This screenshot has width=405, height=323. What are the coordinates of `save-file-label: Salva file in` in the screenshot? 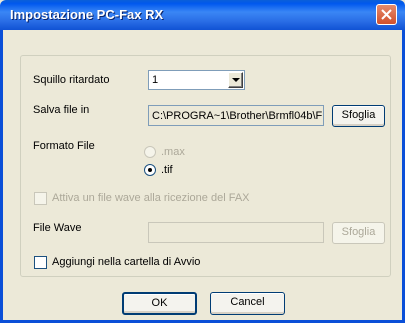 It's located at (61, 110).